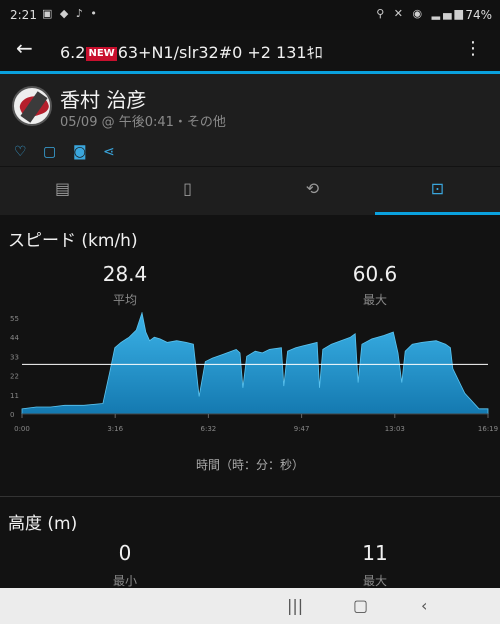 This screenshot has height=624, width=500. I want to click on document-icon: ▯, so click(187, 188).